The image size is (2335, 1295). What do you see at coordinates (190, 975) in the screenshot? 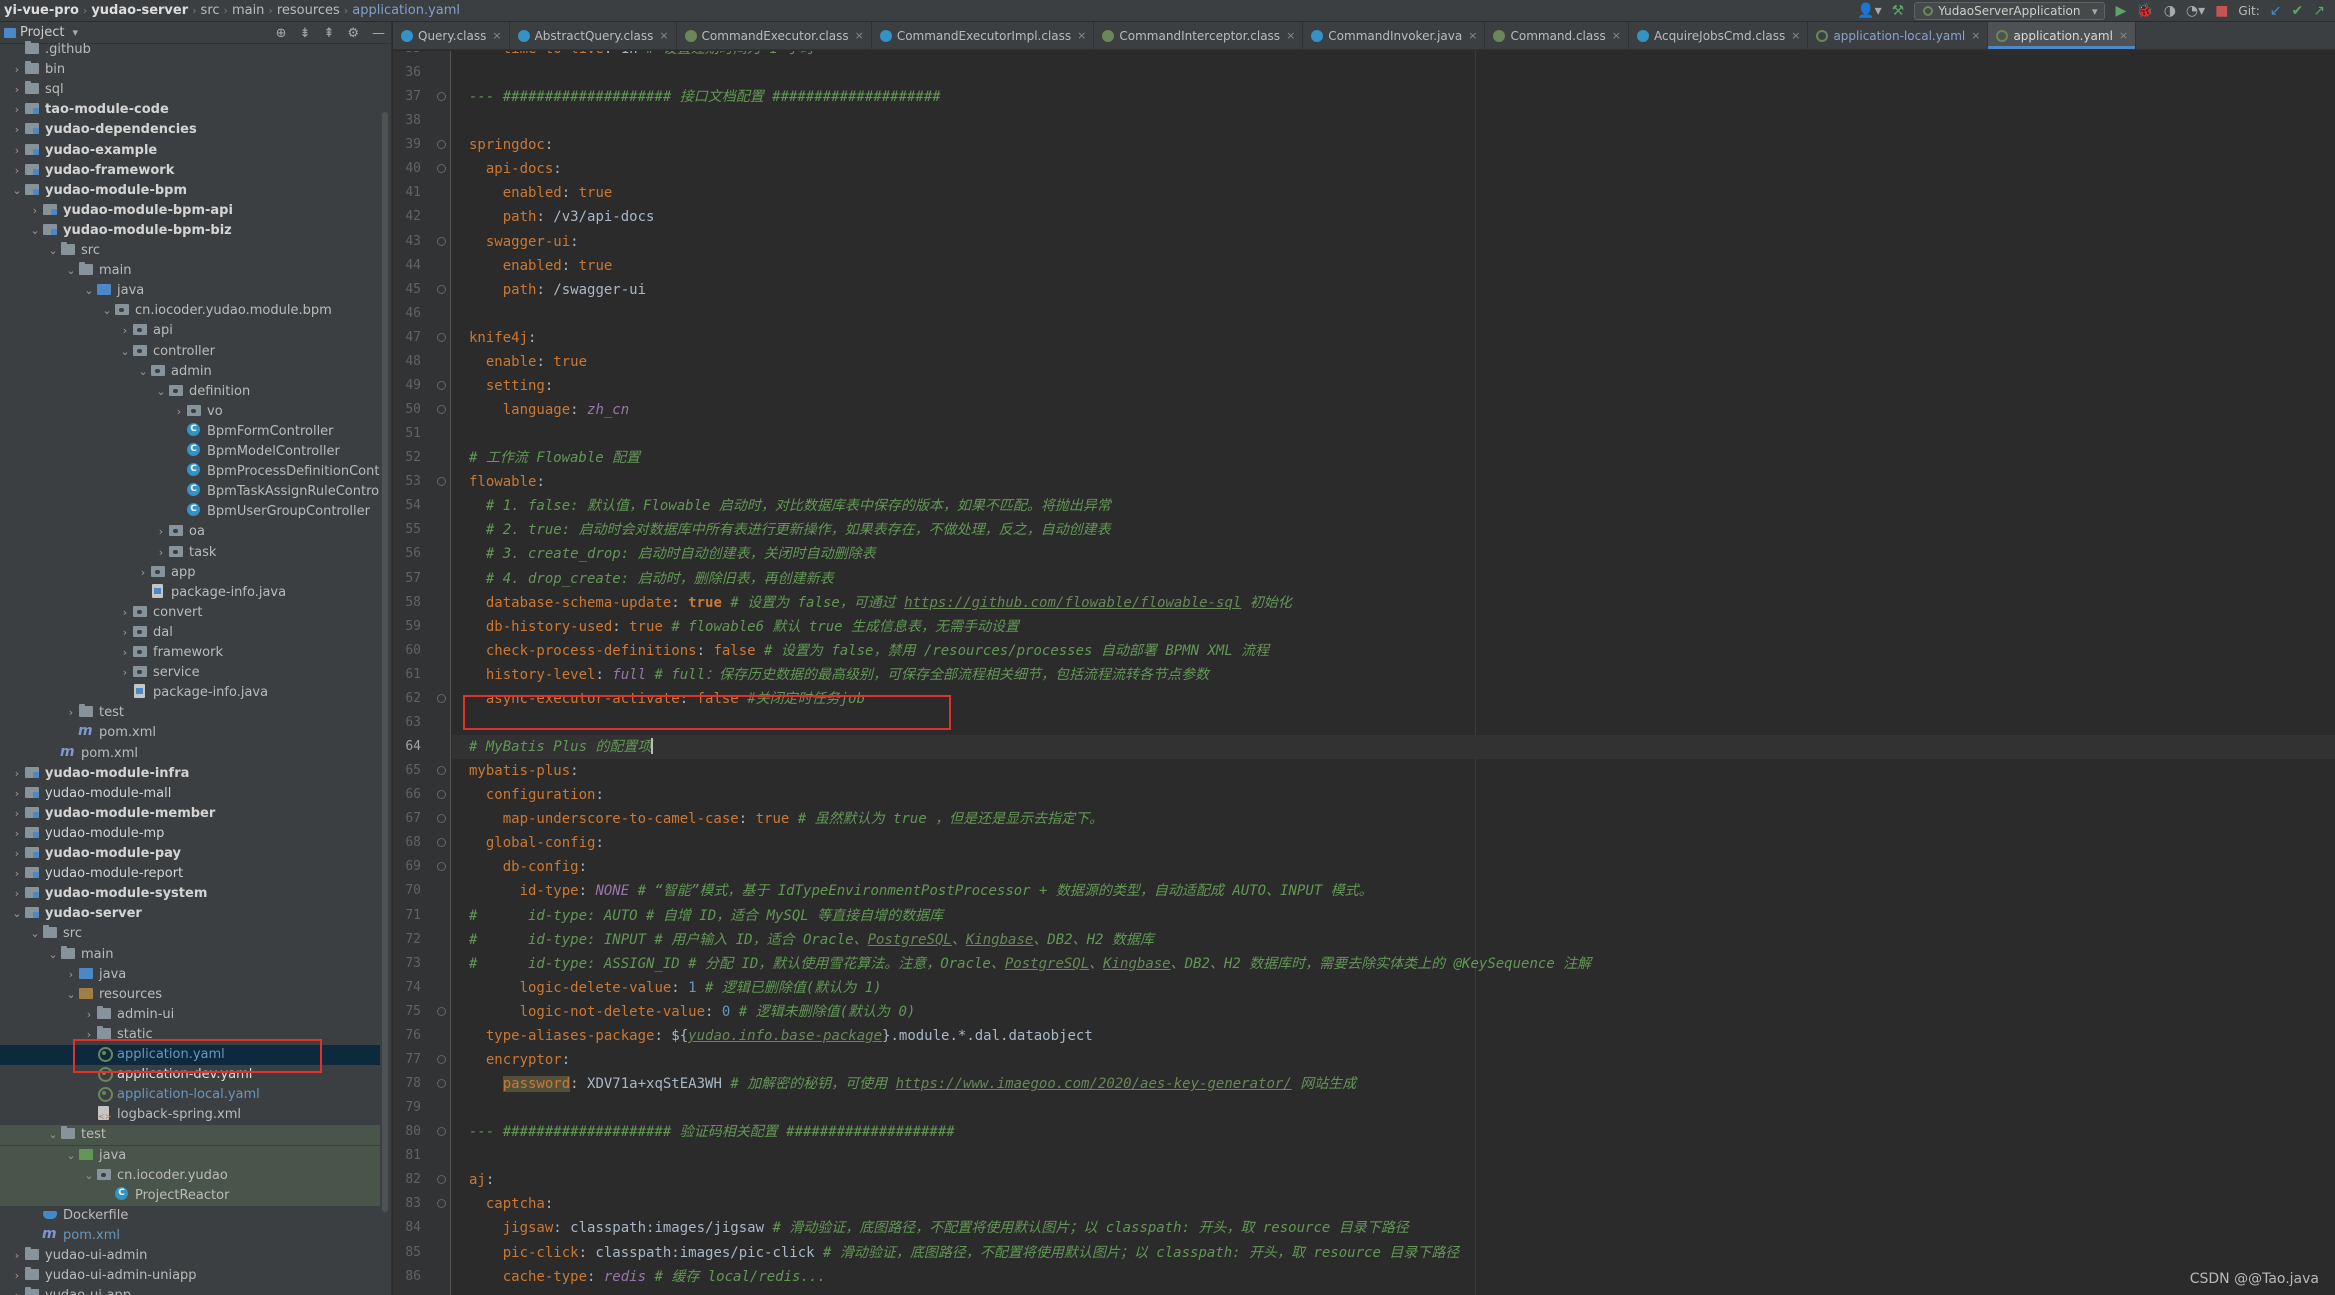
I see `tree-item: › java` at bounding box center [190, 975].